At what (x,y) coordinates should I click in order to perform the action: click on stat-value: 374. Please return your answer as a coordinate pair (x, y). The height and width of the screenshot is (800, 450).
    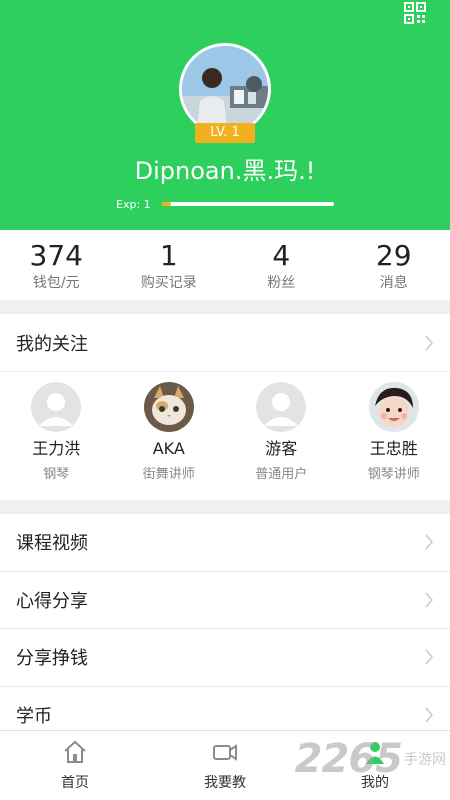
    Looking at the image, I should click on (56, 255).